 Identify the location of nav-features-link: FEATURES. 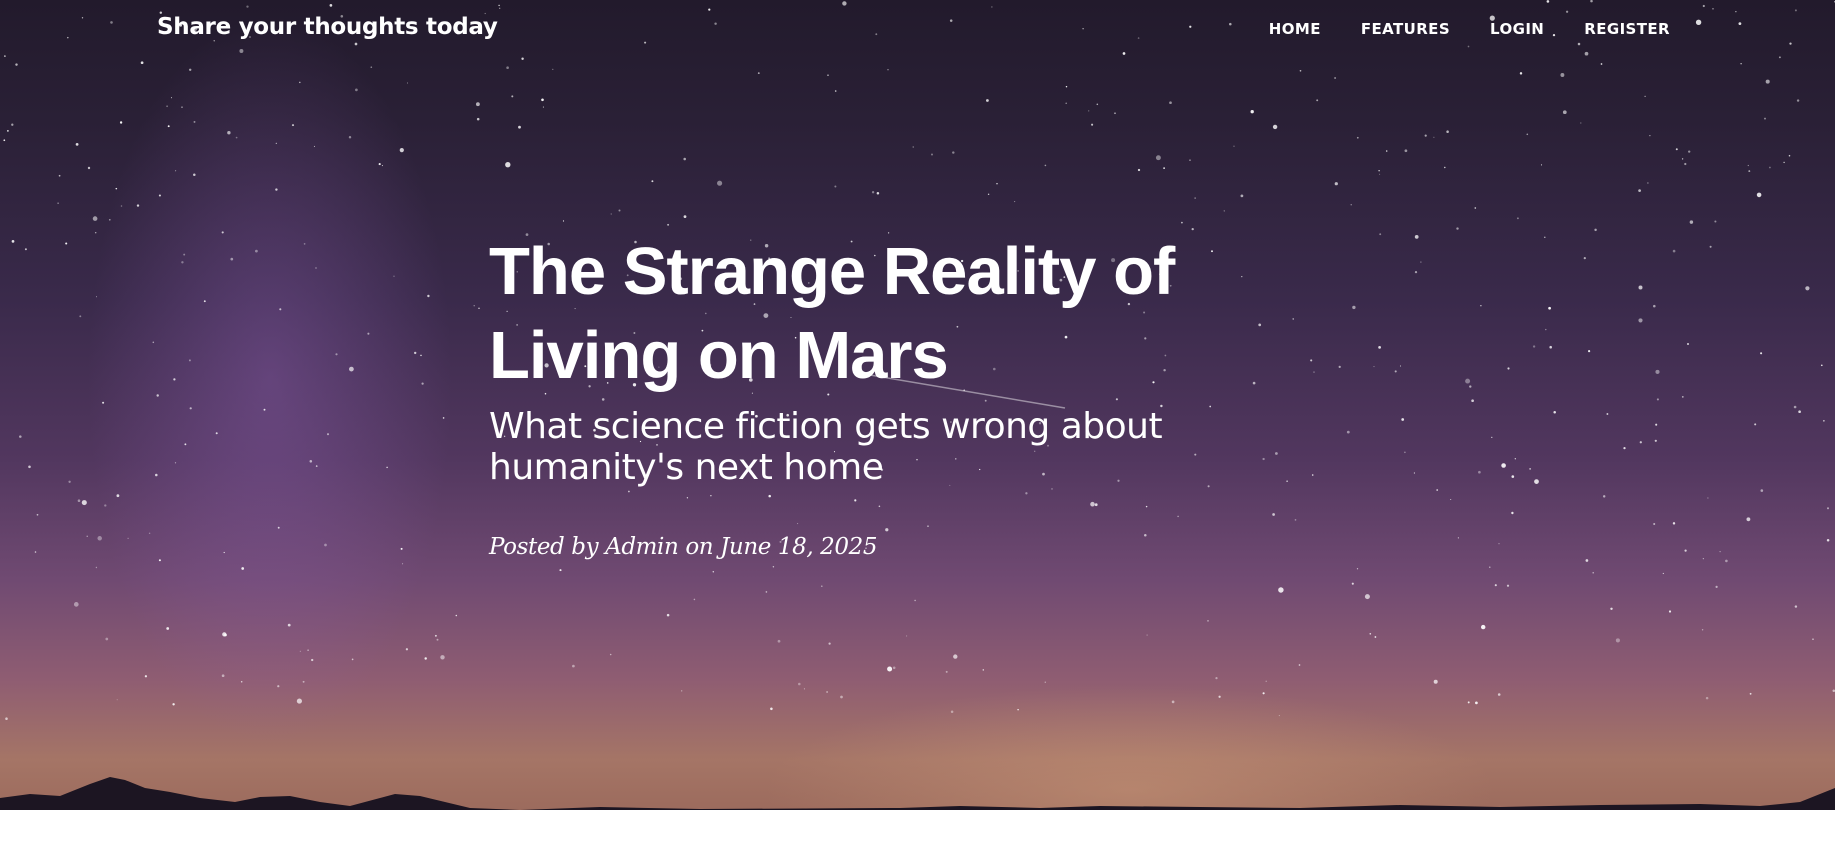
(1405, 29).